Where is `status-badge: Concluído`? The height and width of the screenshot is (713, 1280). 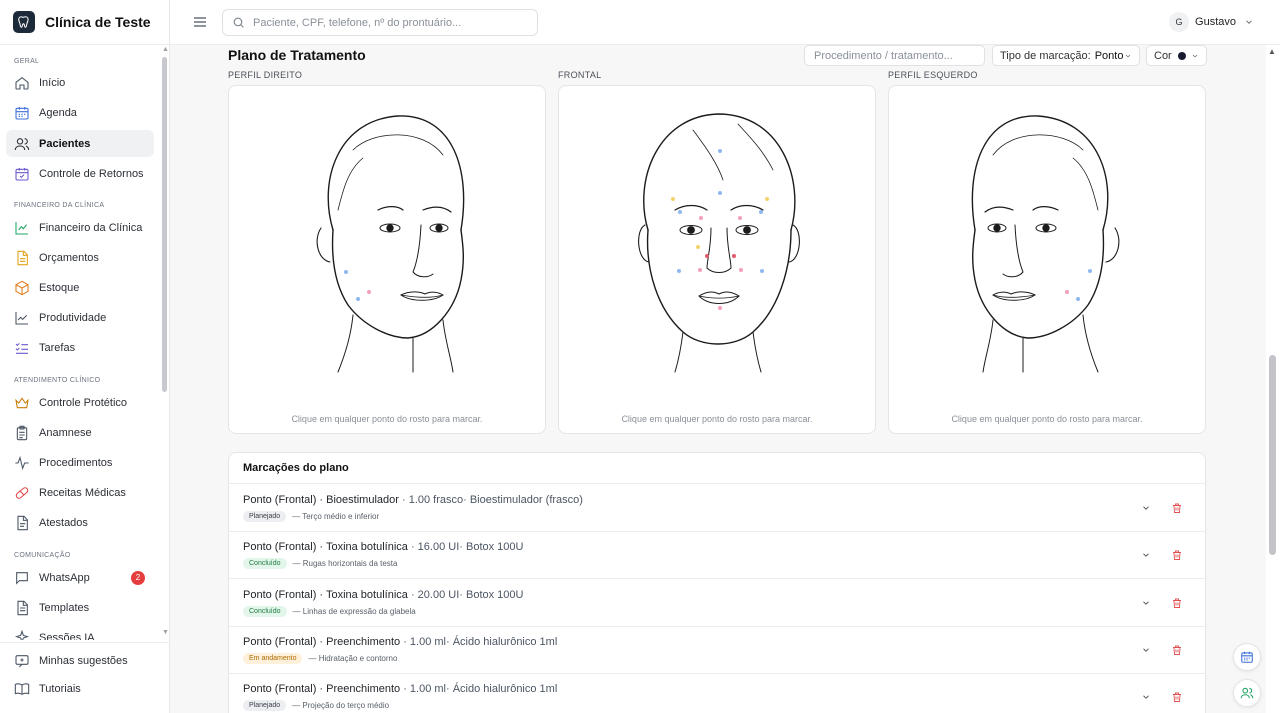
status-badge: Concluído is located at coordinates (265, 611).